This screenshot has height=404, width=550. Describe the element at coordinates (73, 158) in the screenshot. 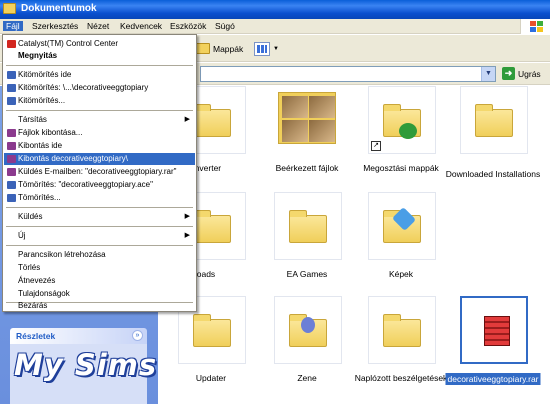

I see `menu-item-label: Kibontás decorativeeggtopiary\` at that location.